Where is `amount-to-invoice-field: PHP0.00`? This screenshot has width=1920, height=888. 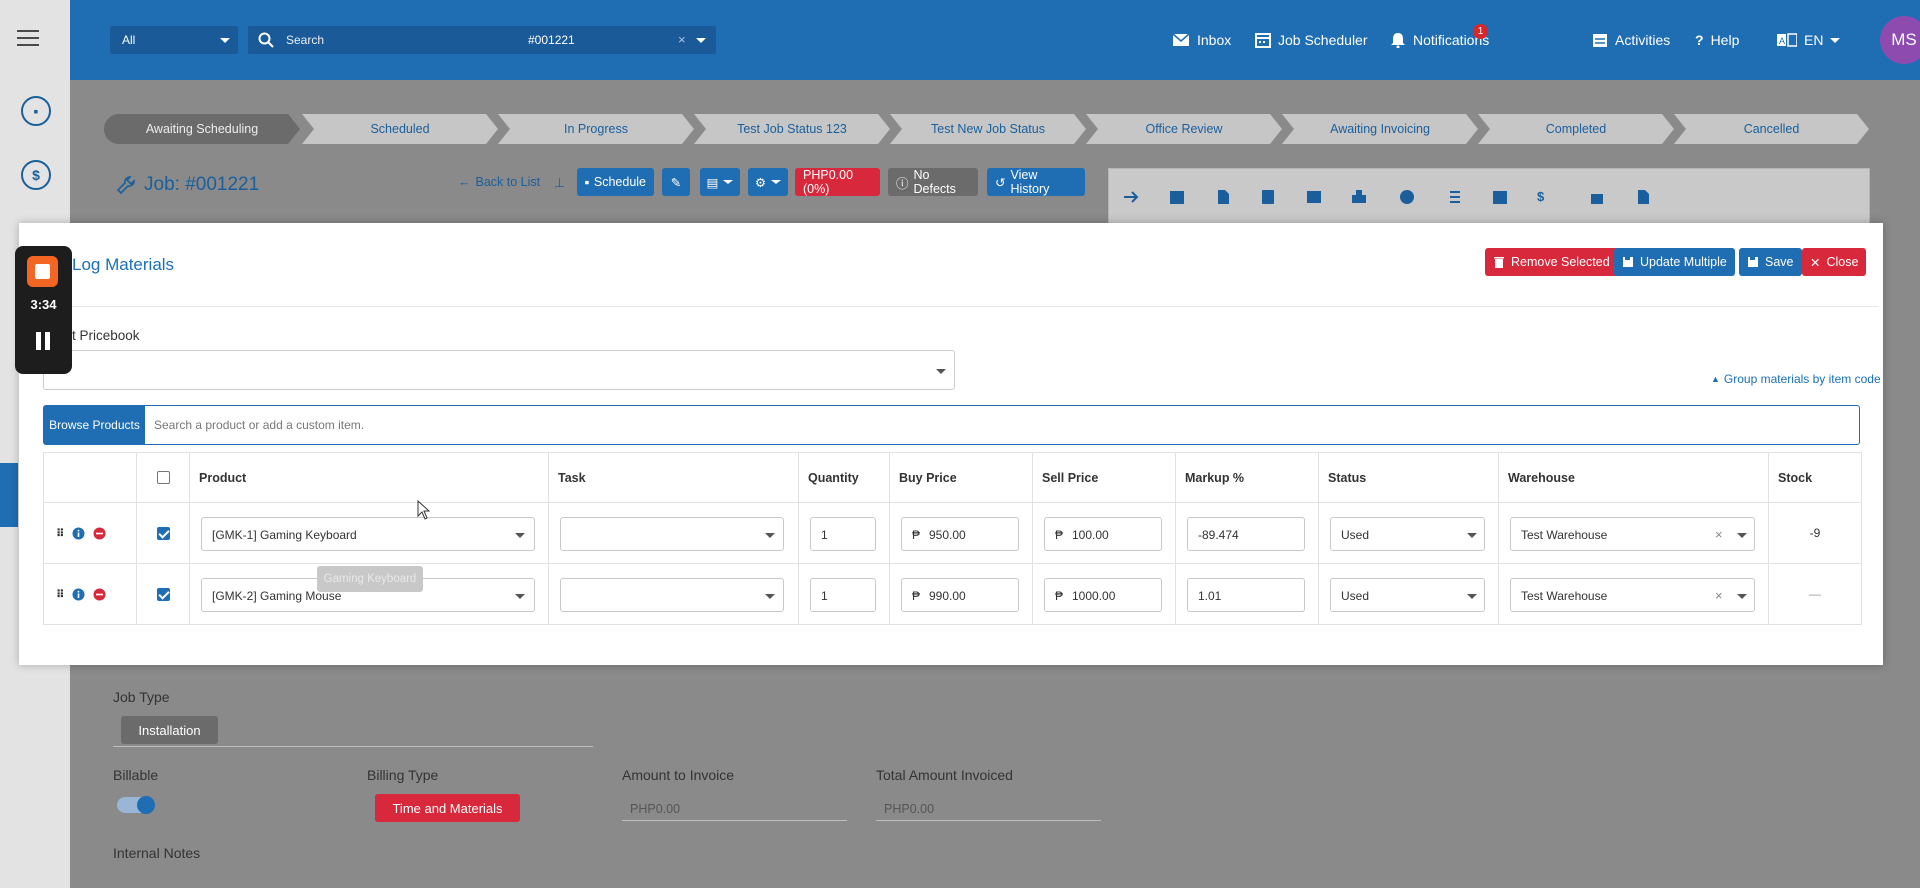
amount-to-invoice-field: PHP0.00 is located at coordinates (734, 808).